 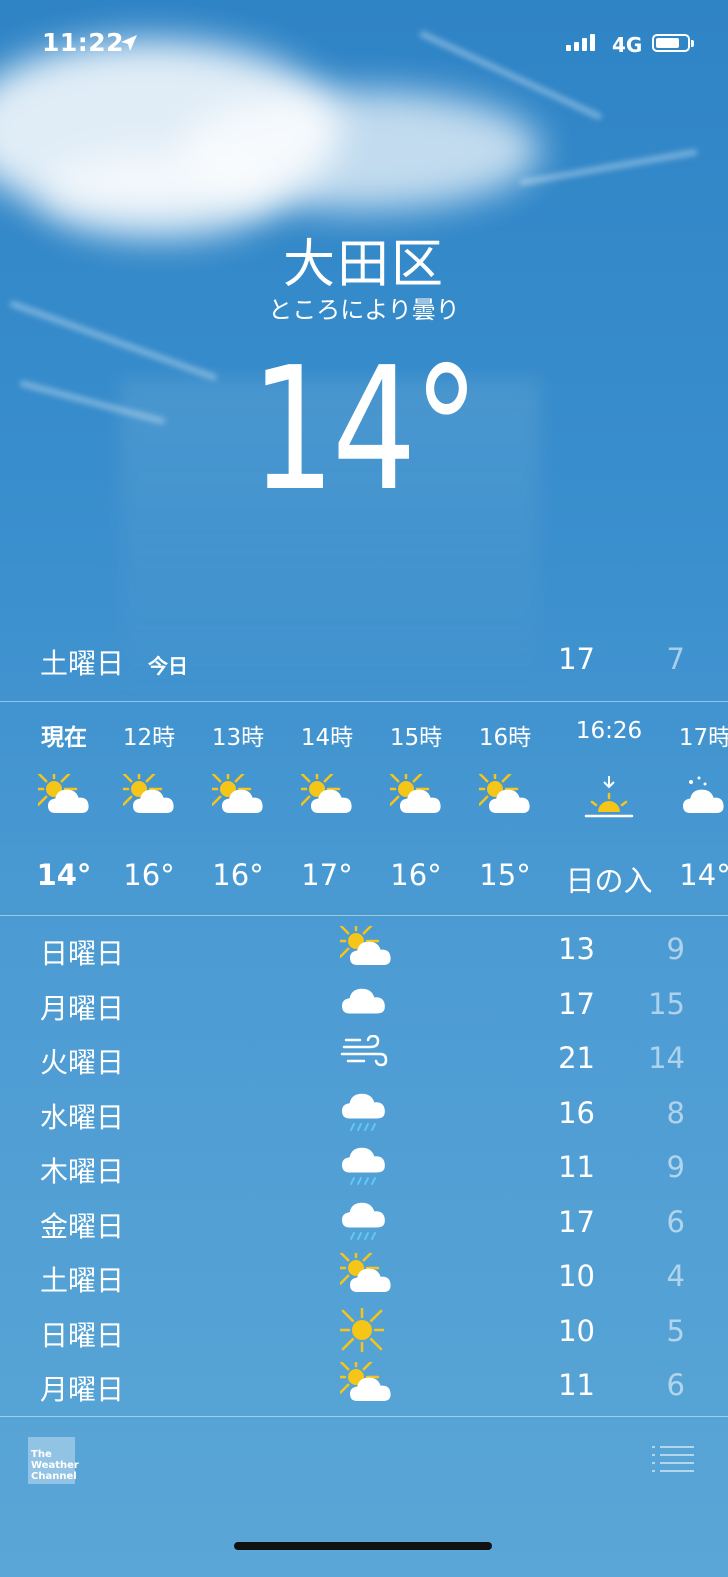 I want to click on weather-channel-logo: The Weather Channel, so click(x=53, y=1460).